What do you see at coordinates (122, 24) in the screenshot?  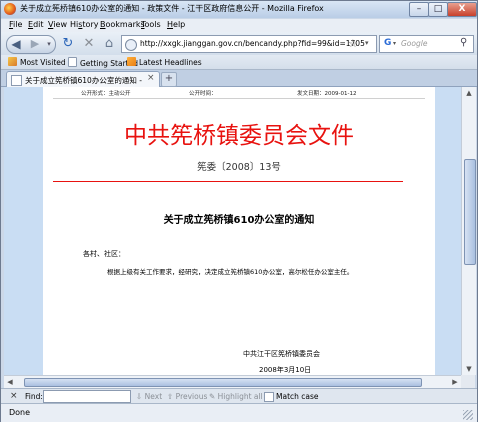 I see `menu-bookmarks: Bookmarks` at bounding box center [122, 24].